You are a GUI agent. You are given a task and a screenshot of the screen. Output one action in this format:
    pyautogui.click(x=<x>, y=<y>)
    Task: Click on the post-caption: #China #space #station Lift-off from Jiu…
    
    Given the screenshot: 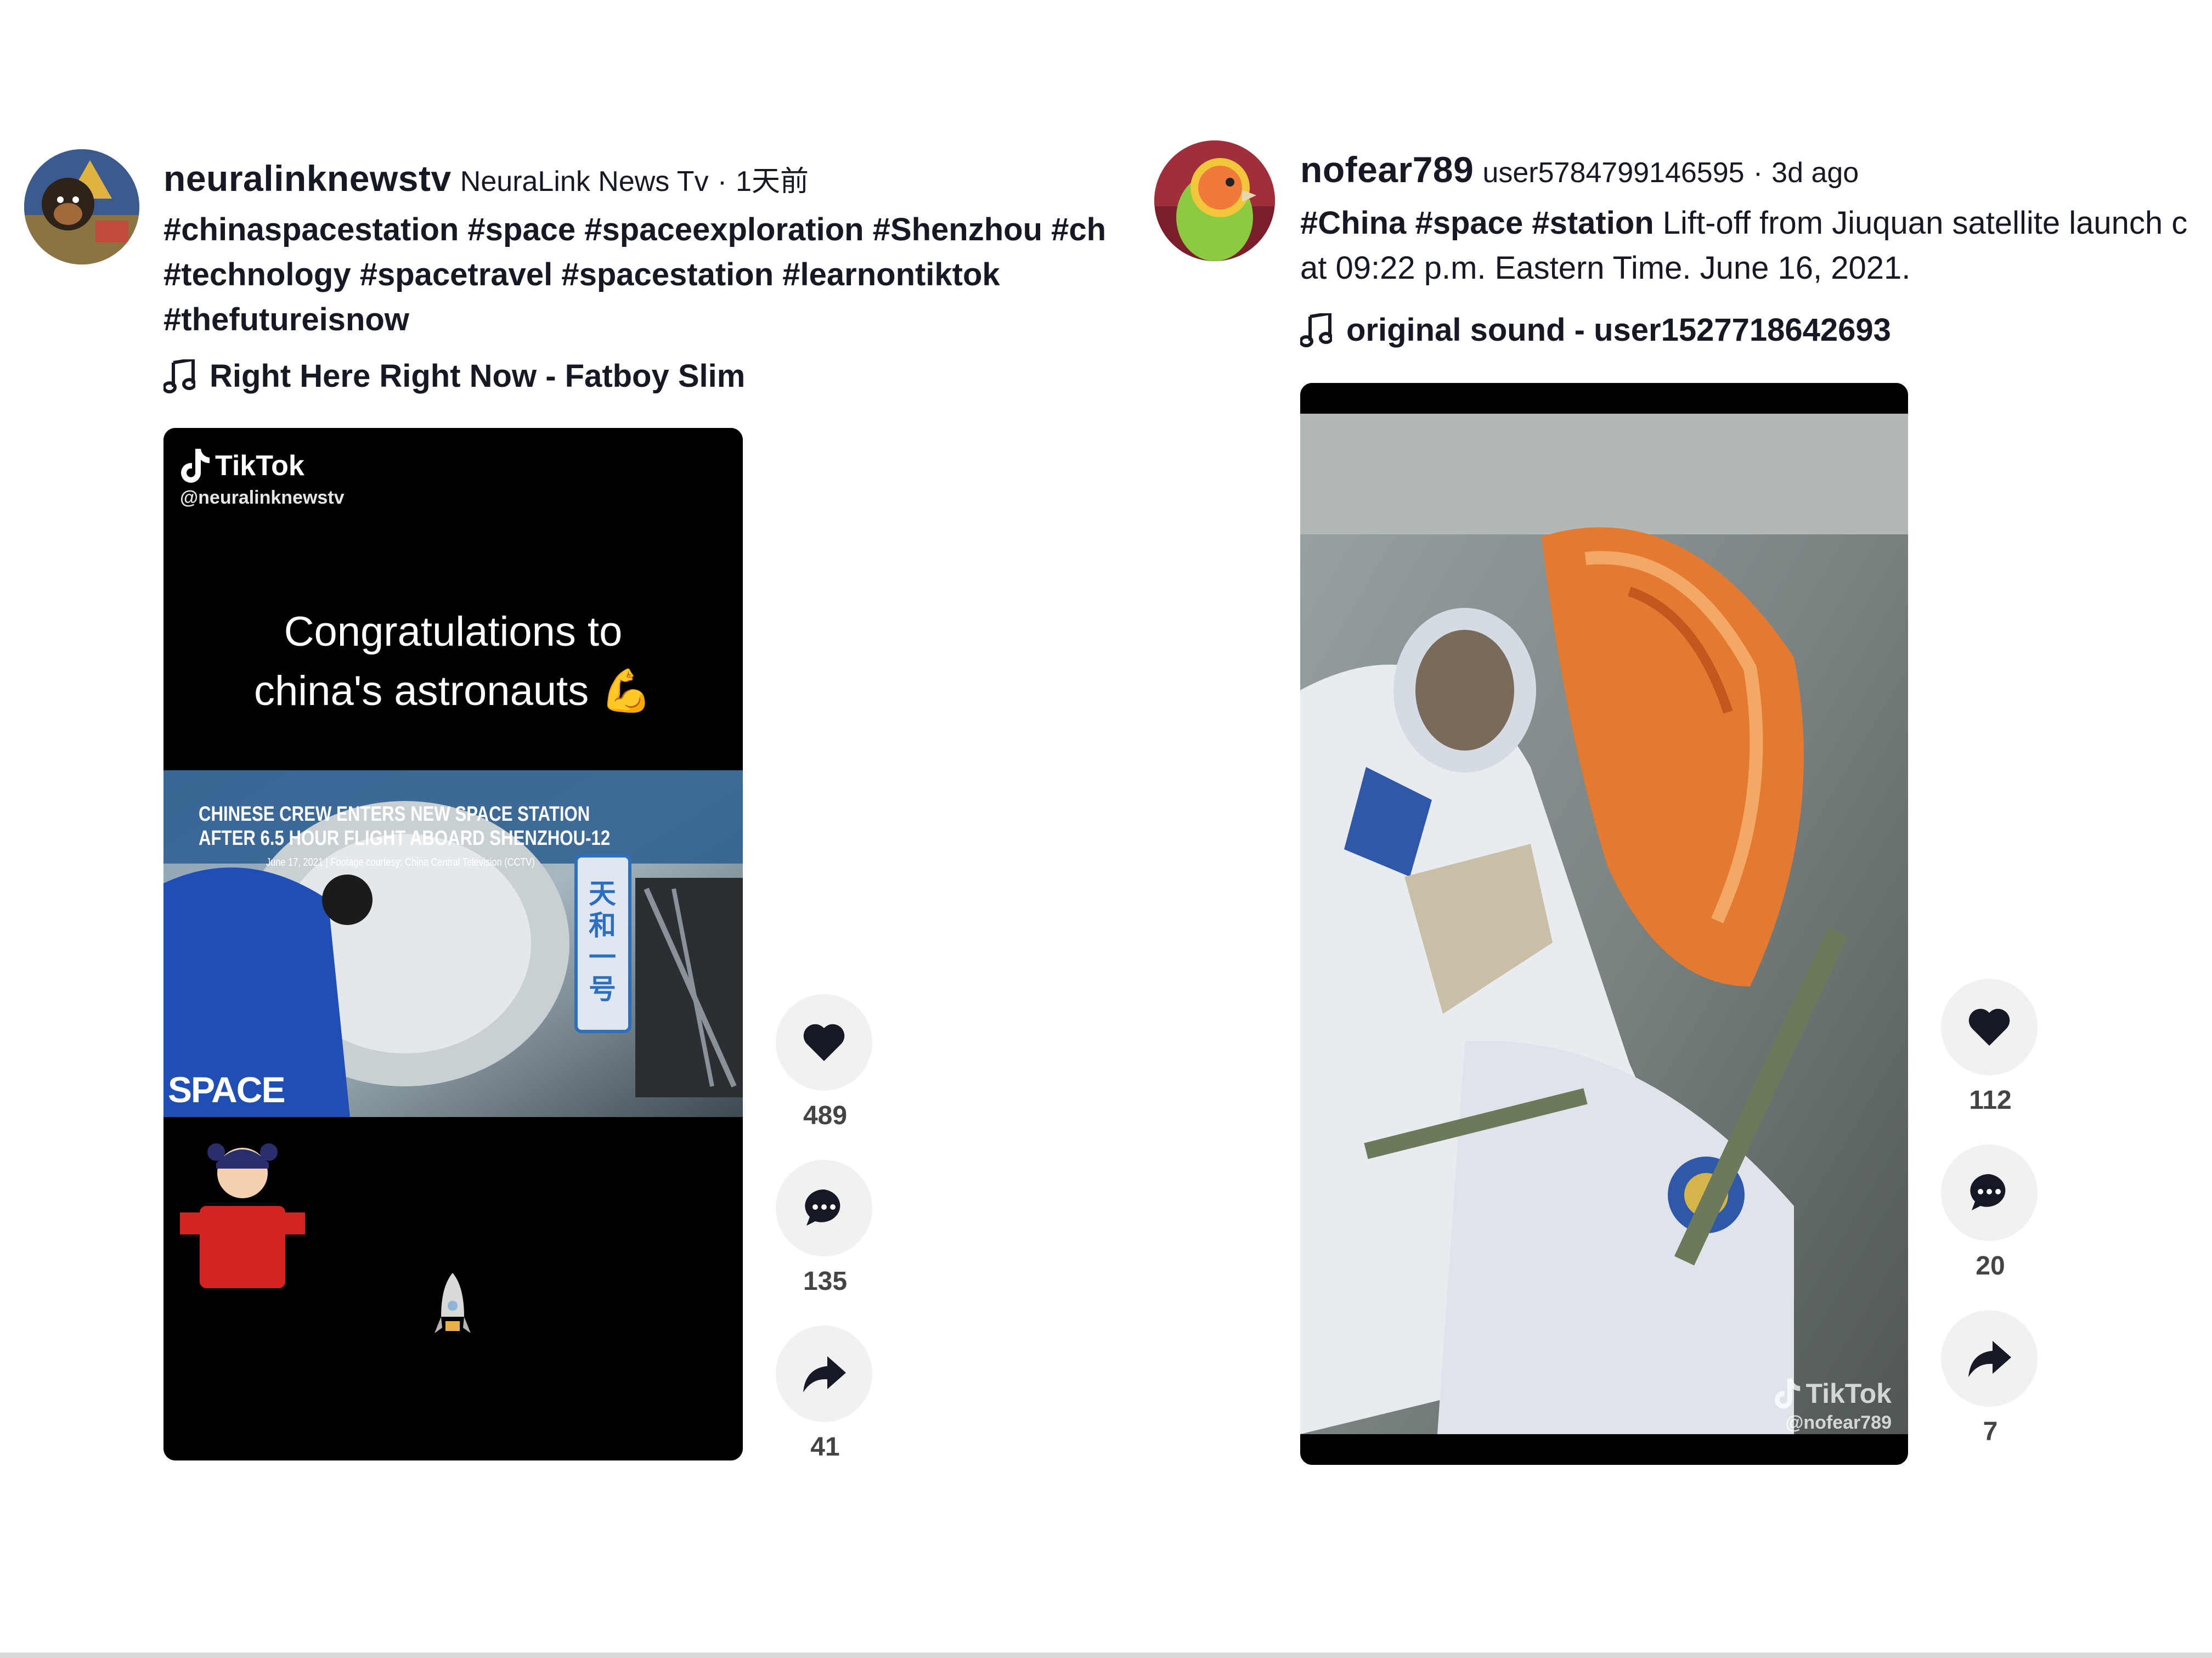 What is the action you would take?
    pyautogui.click(x=1756, y=246)
    